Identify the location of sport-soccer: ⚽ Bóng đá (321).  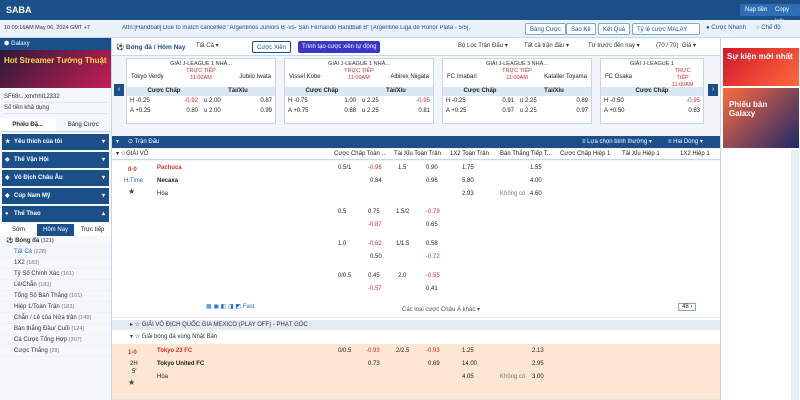
(55, 241).